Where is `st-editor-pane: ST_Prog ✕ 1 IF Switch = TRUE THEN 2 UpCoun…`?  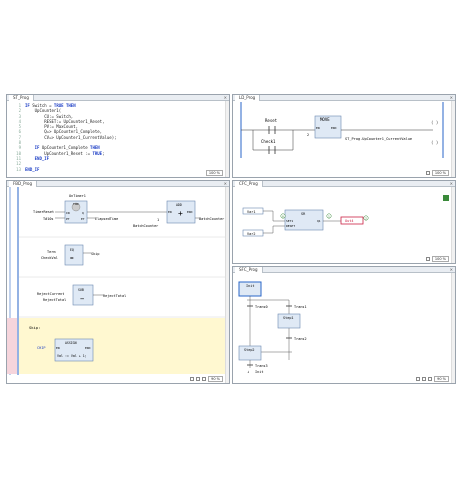
st-editor-pane: ST_Prog ✕ 1 IF Switch = TRUE THEN 2 UpCoun… is located at coordinates (118, 136).